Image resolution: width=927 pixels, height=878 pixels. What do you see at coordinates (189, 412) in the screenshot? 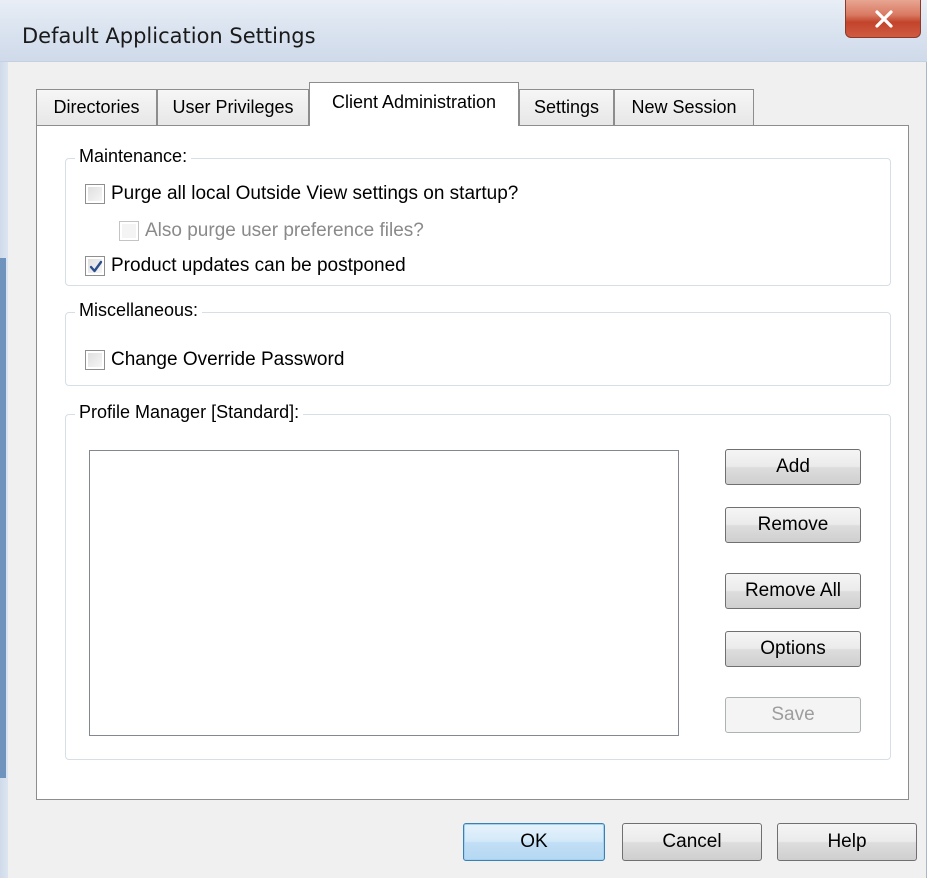
I see `profile-manager-legend: Profile Manager [Standard]:` at bounding box center [189, 412].